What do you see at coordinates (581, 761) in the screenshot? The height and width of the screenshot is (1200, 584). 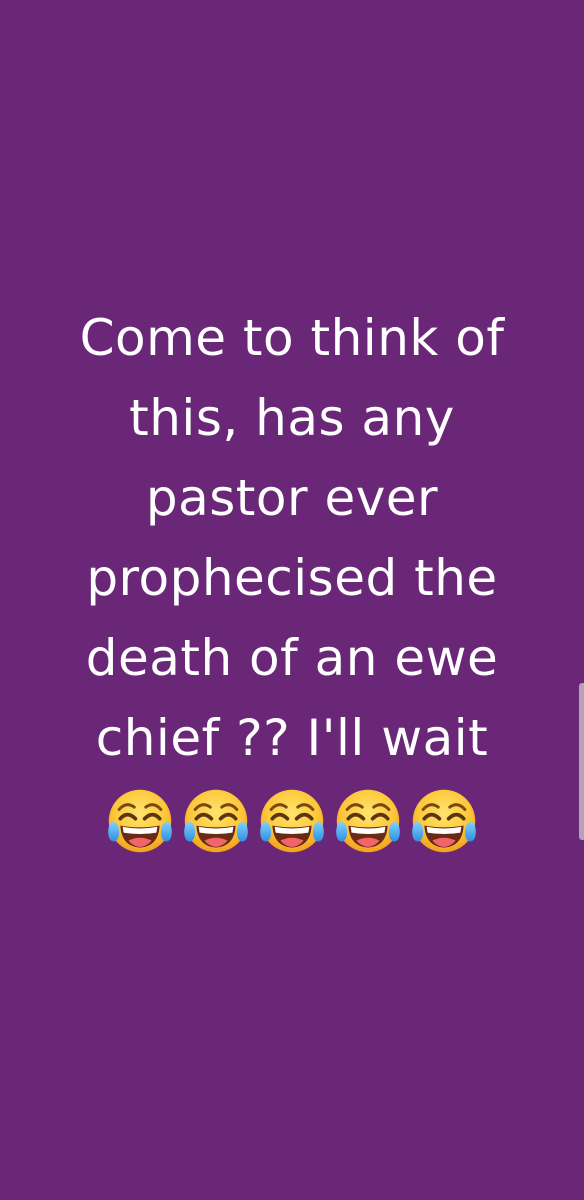 I see `scroll-handle` at bounding box center [581, 761].